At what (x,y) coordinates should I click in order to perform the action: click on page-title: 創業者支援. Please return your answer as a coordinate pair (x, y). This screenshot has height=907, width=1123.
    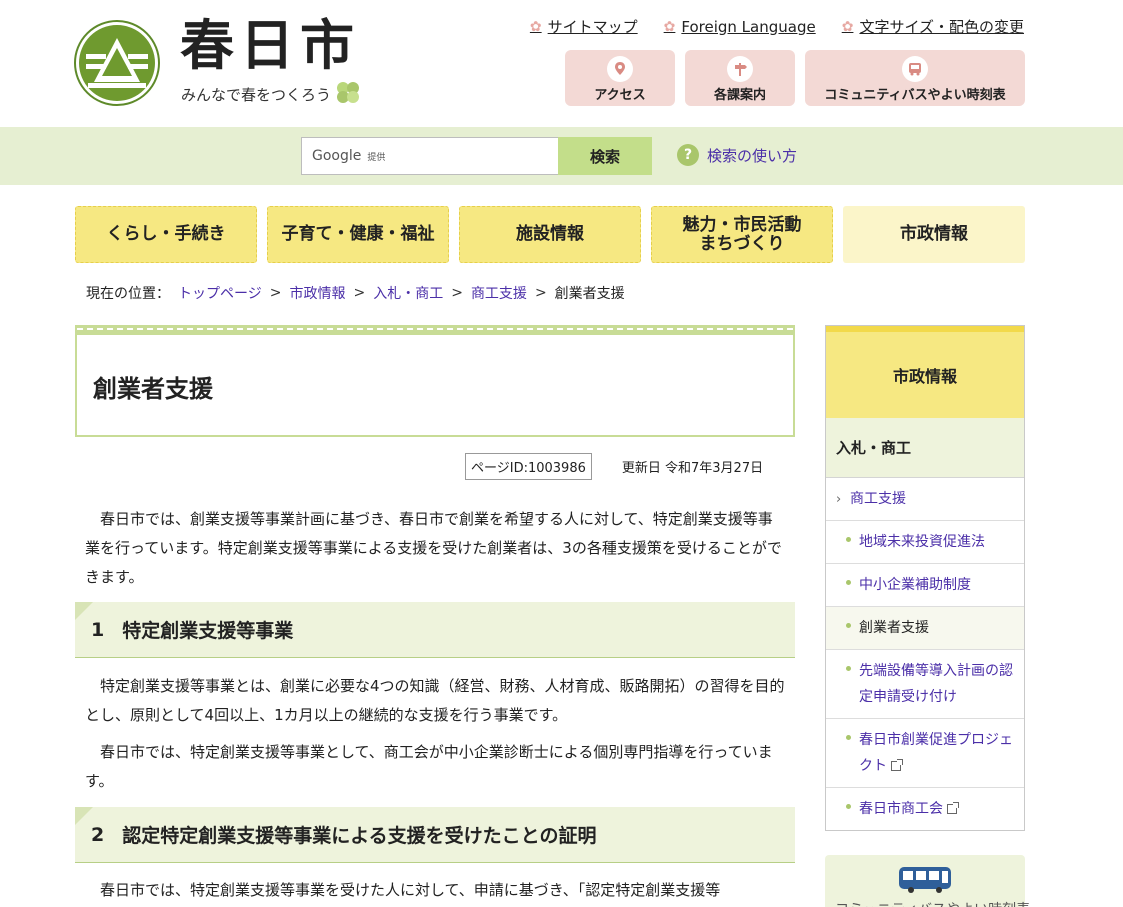
    Looking at the image, I should click on (153, 389).